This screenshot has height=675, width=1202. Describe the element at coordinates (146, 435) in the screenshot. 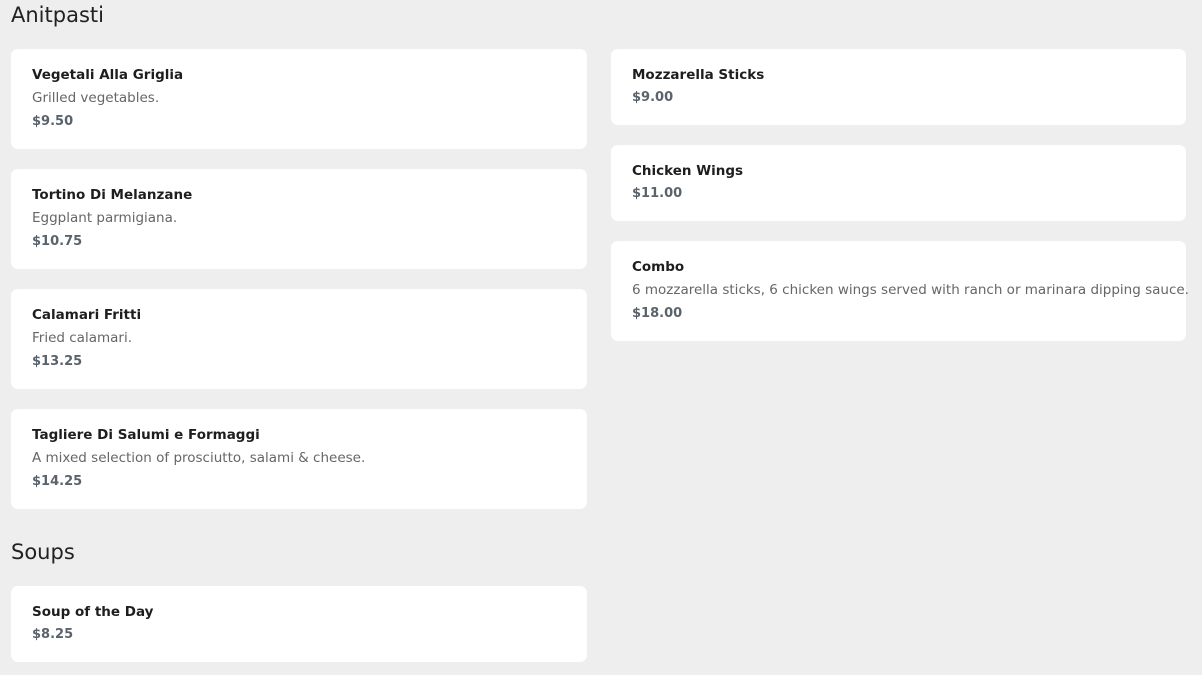

I see `menu-item-name: Tagliere Di Salumi e Formaggi` at that location.